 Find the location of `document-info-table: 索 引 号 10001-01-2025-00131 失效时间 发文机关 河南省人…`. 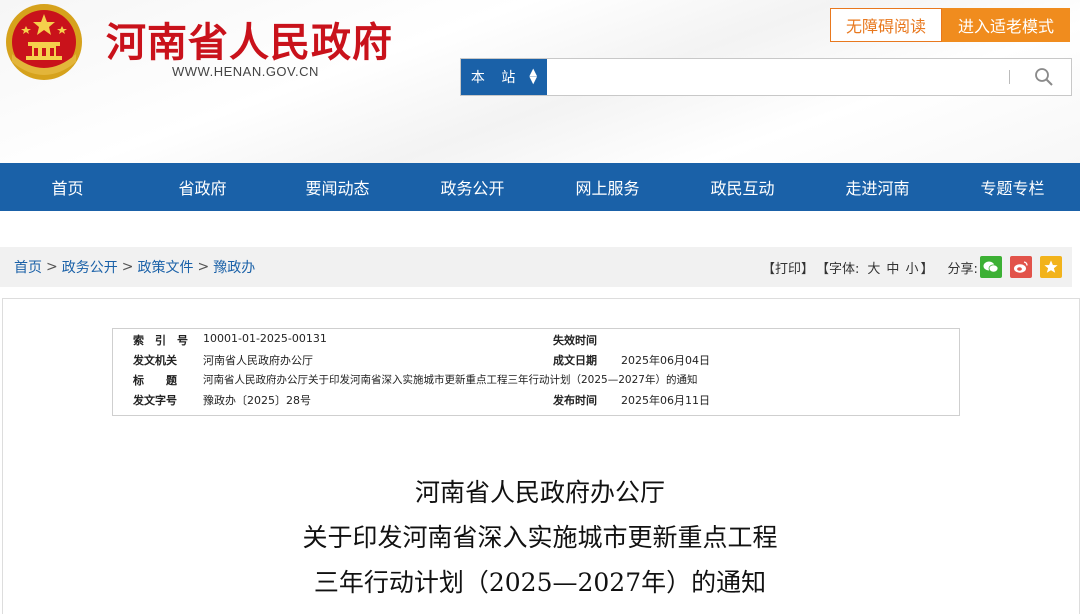

document-info-table: 索 引 号 10001-01-2025-00131 失效时间 发文机关 河南省人… is located at coordinates (536, 372).